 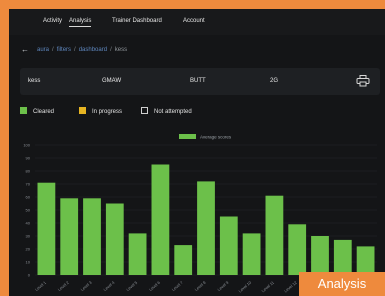 What do you see at coordinates (28, 158) in the screenshot?
I see `y-tick-label: 90` at bounding box center [28, 158].